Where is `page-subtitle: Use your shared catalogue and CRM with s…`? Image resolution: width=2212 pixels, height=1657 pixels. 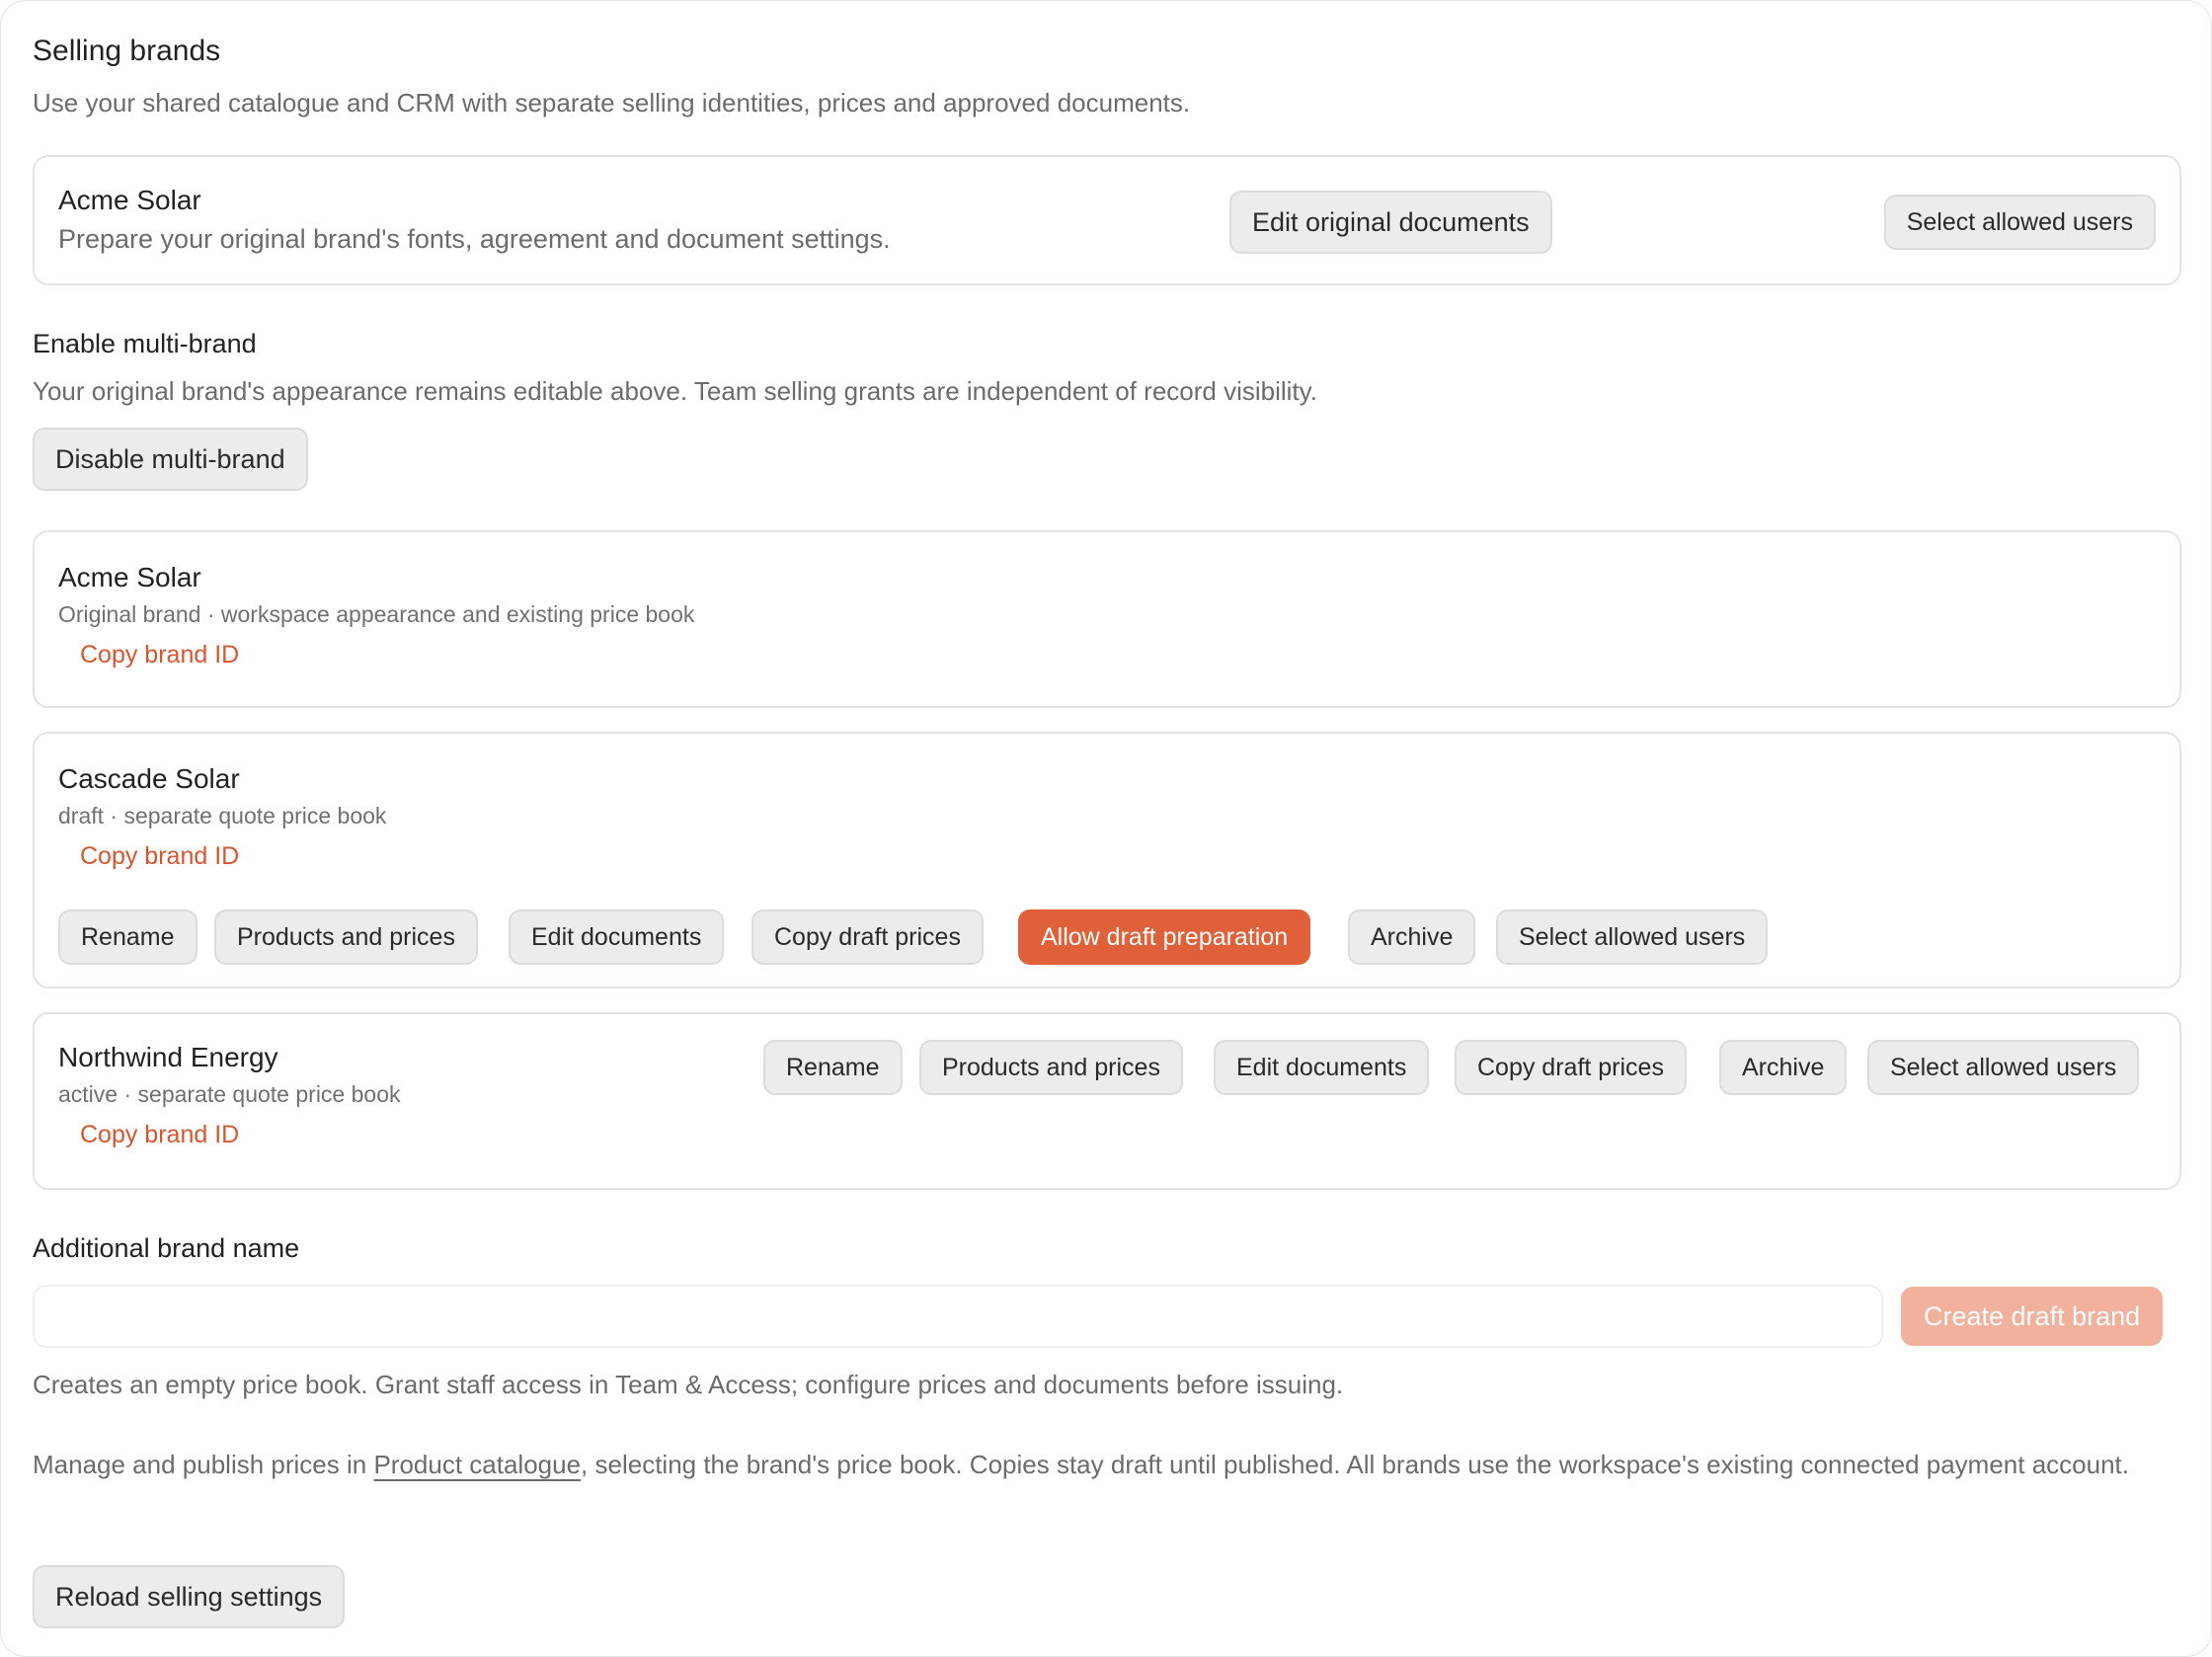
page-subtitle: Use your shared catalogue and CRM with s… is located at coordinates (612, 103).